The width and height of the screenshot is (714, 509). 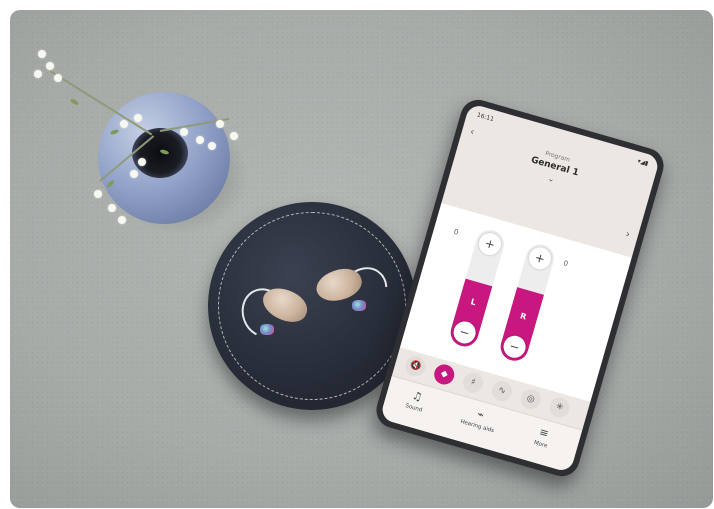 What do you see at coordinates (543, 437) in the screenshot?
I see `nav-more: ≡ More` at bounding box center [543, 437].